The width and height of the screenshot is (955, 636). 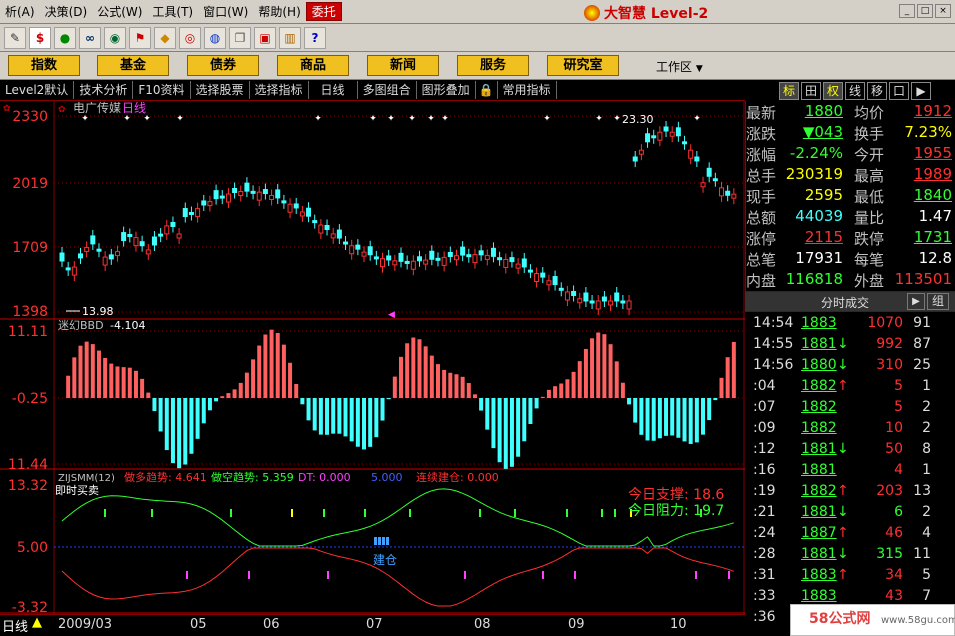 I want to click on trade-row: 14:56 1880 ↓ 310 25, so click(x=850, y=365).